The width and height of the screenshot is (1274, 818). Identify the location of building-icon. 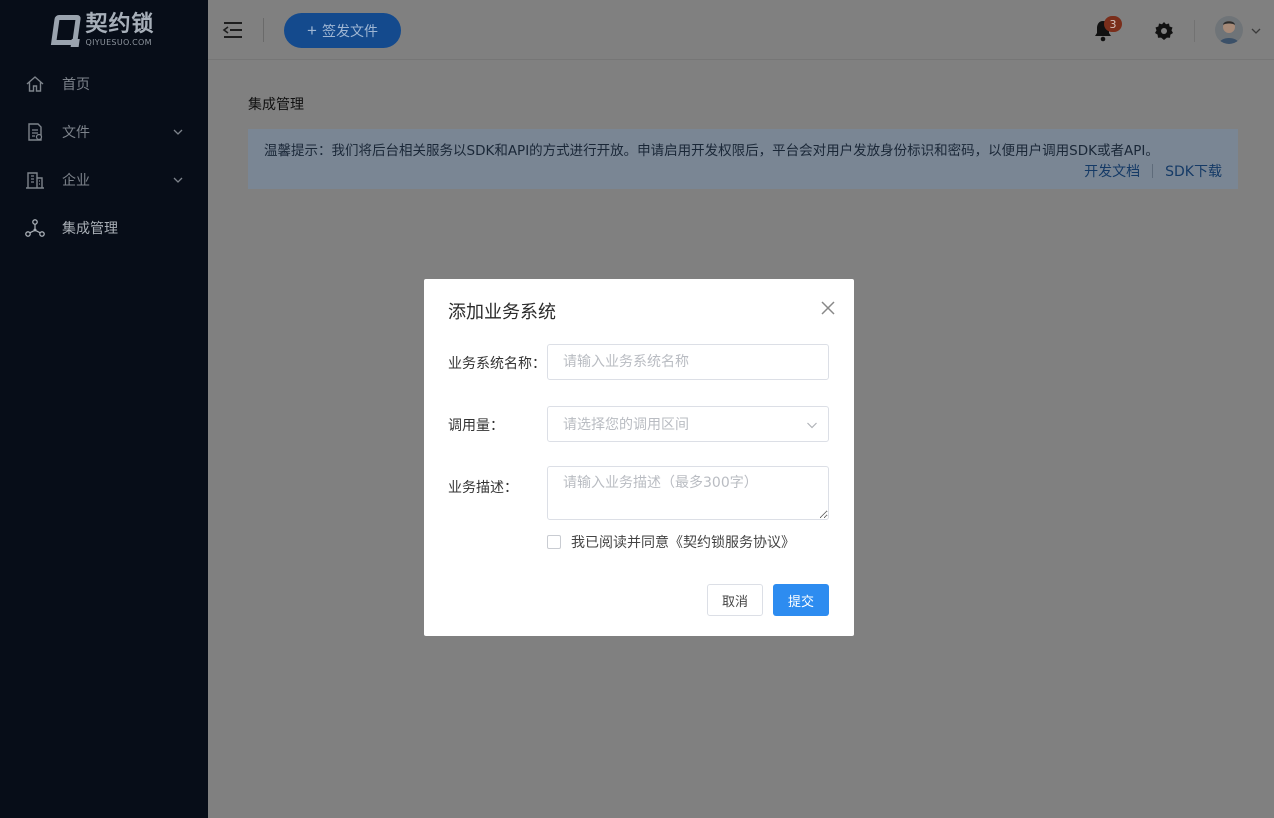
(35, 180).